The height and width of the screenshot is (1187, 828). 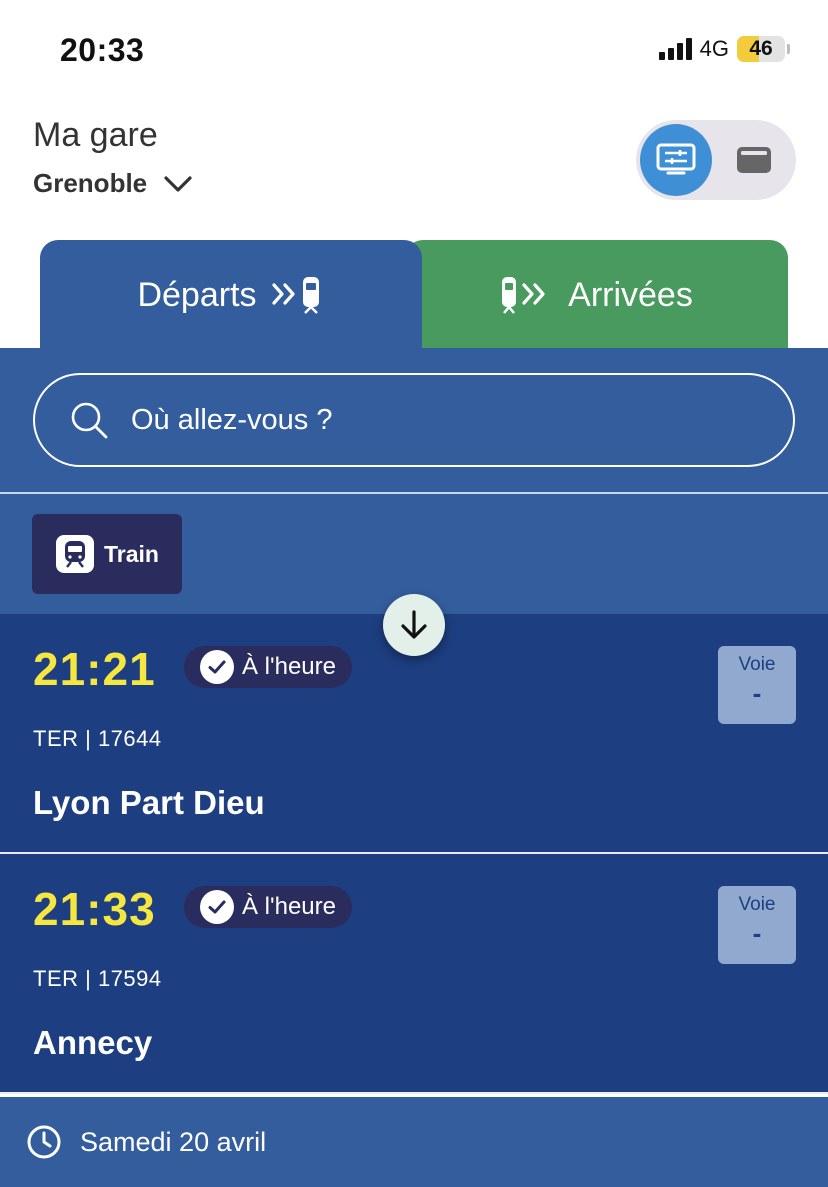 I want to click on card-icon, so click(x=754, y=160).